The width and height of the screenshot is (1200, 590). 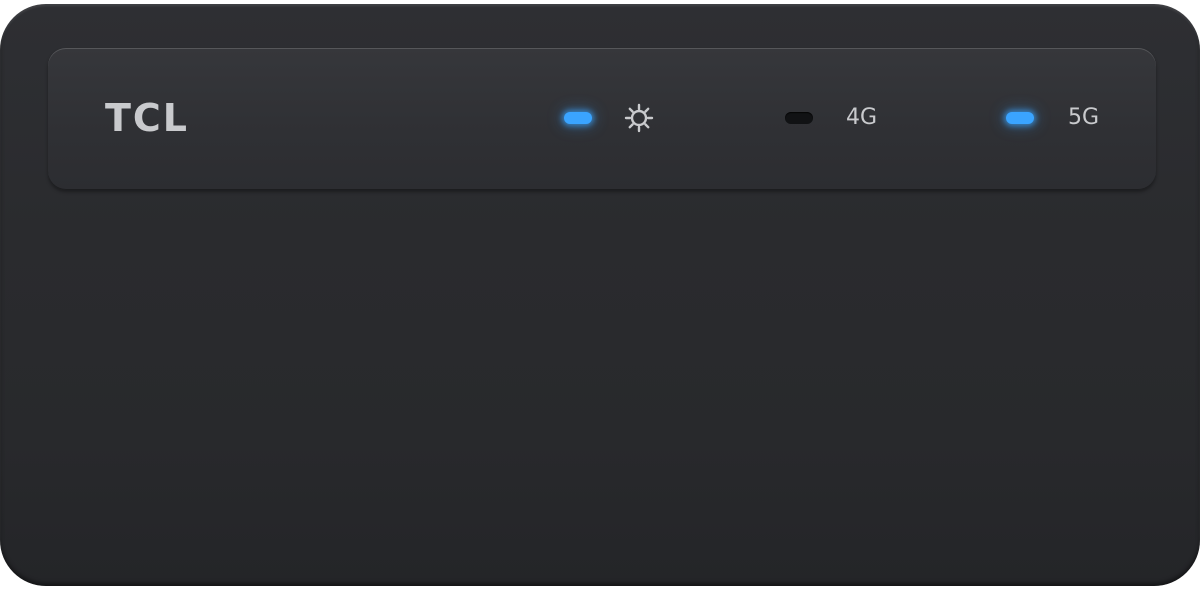 What do you see at coordinates (578, 118) in the screenshot?
I see `power-status-led` at bounding box center [578, 118].